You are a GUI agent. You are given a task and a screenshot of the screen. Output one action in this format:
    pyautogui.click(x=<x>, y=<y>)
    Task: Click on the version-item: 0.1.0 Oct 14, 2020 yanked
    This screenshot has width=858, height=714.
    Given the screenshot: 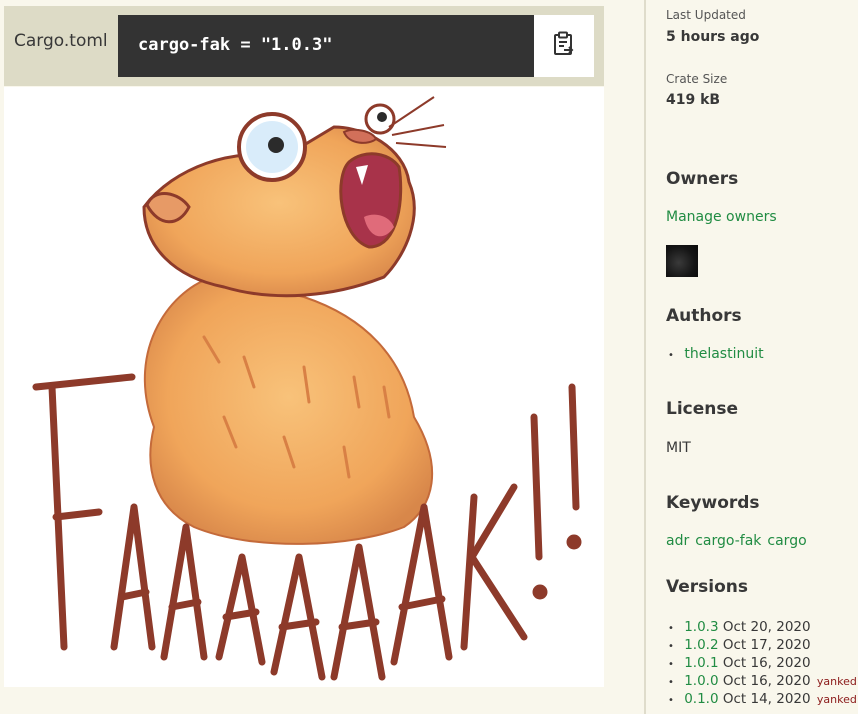 What is the action you would take?
    pyautogui.click(x=761, y=699)
    